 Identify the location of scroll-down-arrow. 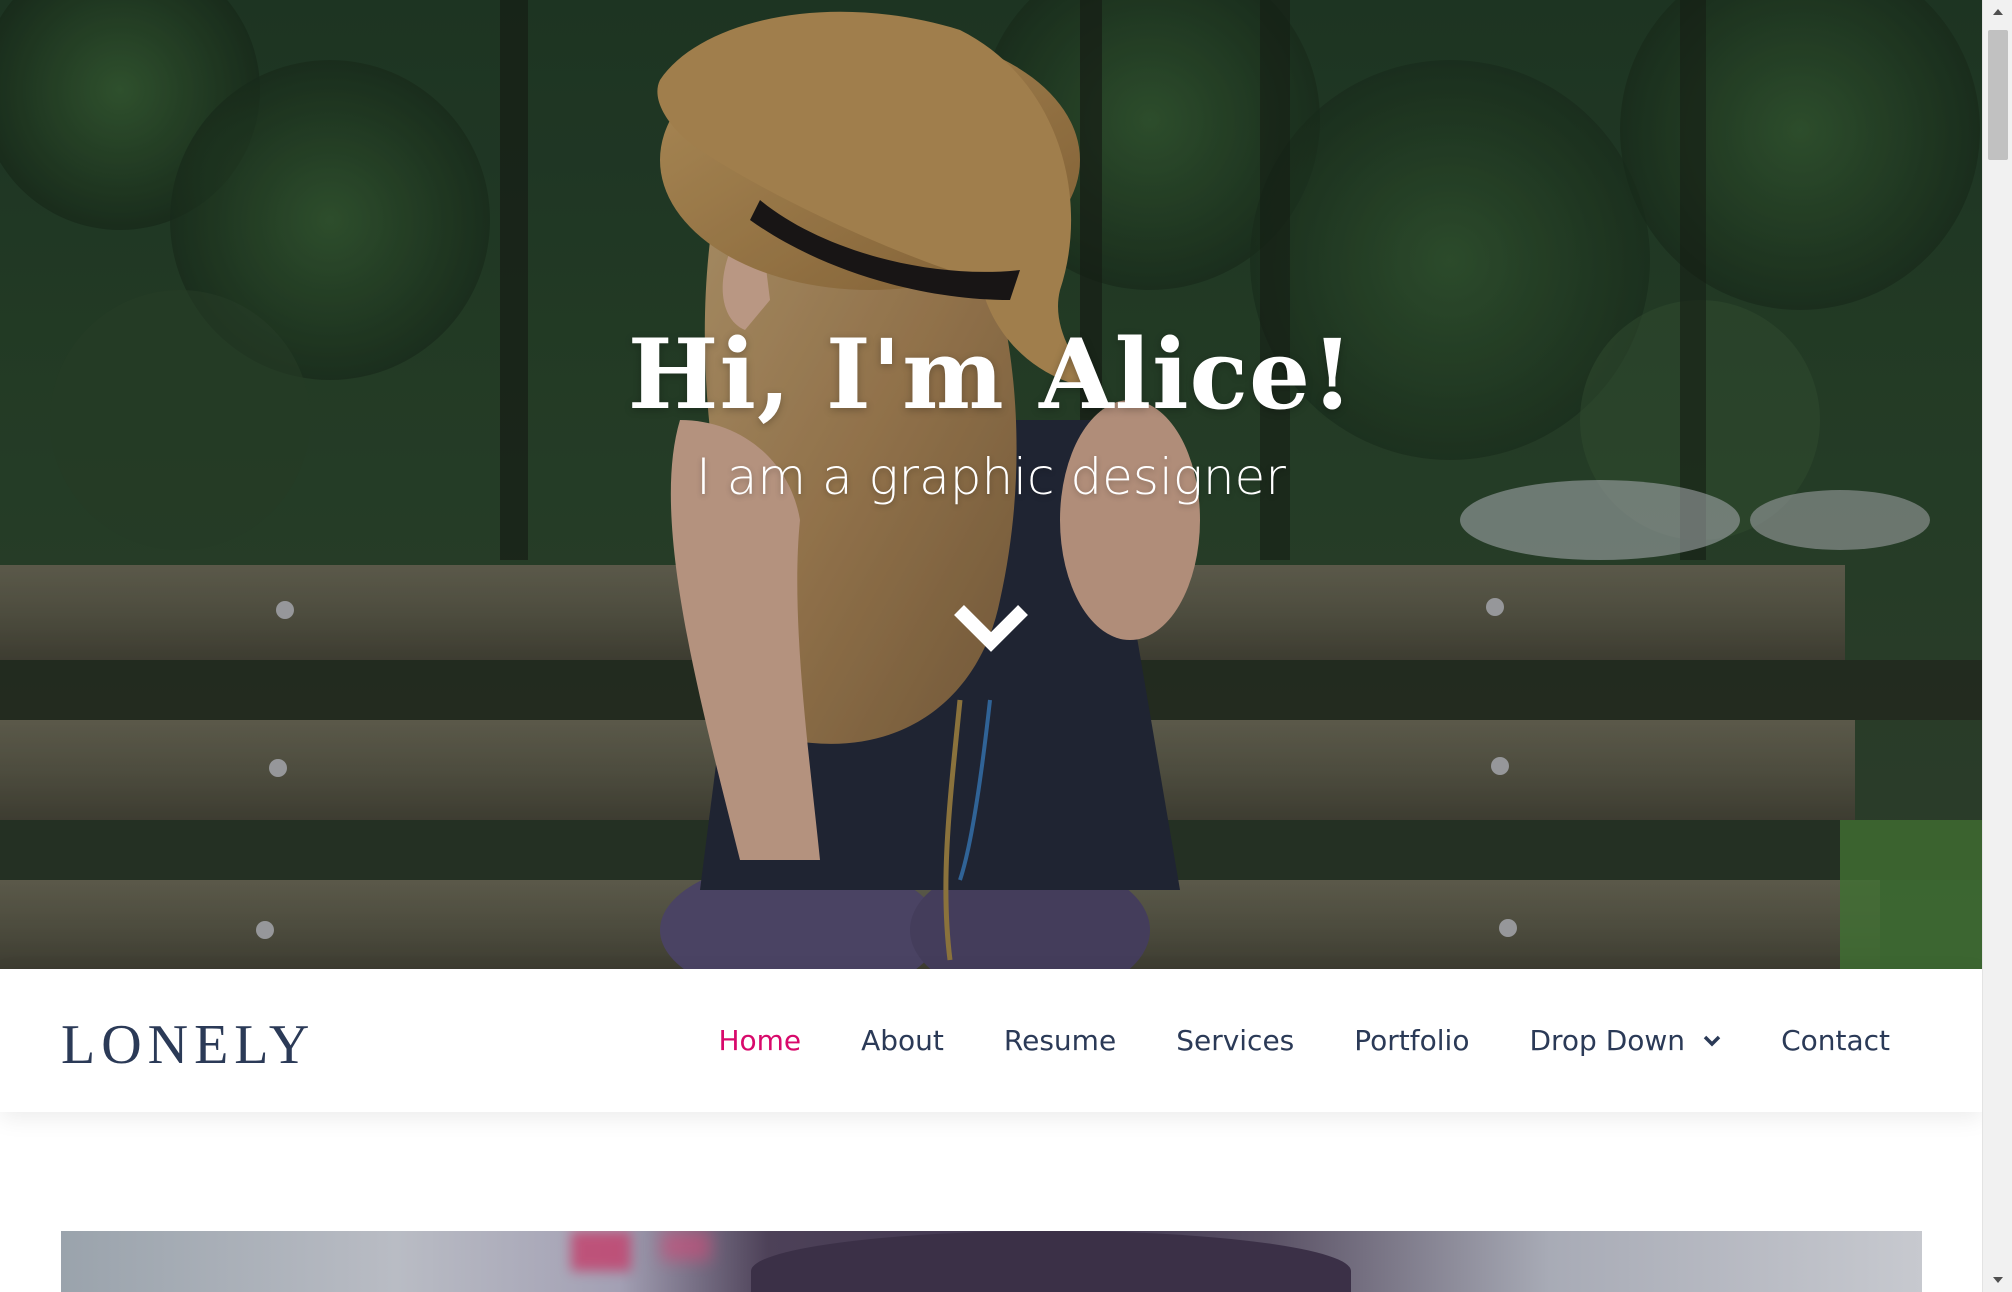
(1997, 1280).